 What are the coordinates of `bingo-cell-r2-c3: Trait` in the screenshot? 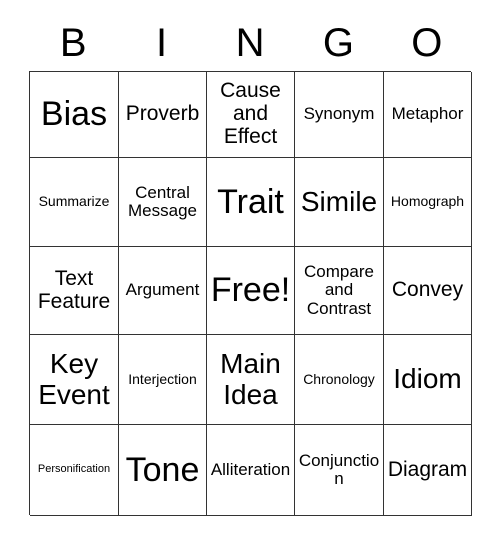 It's located at (251, 202).